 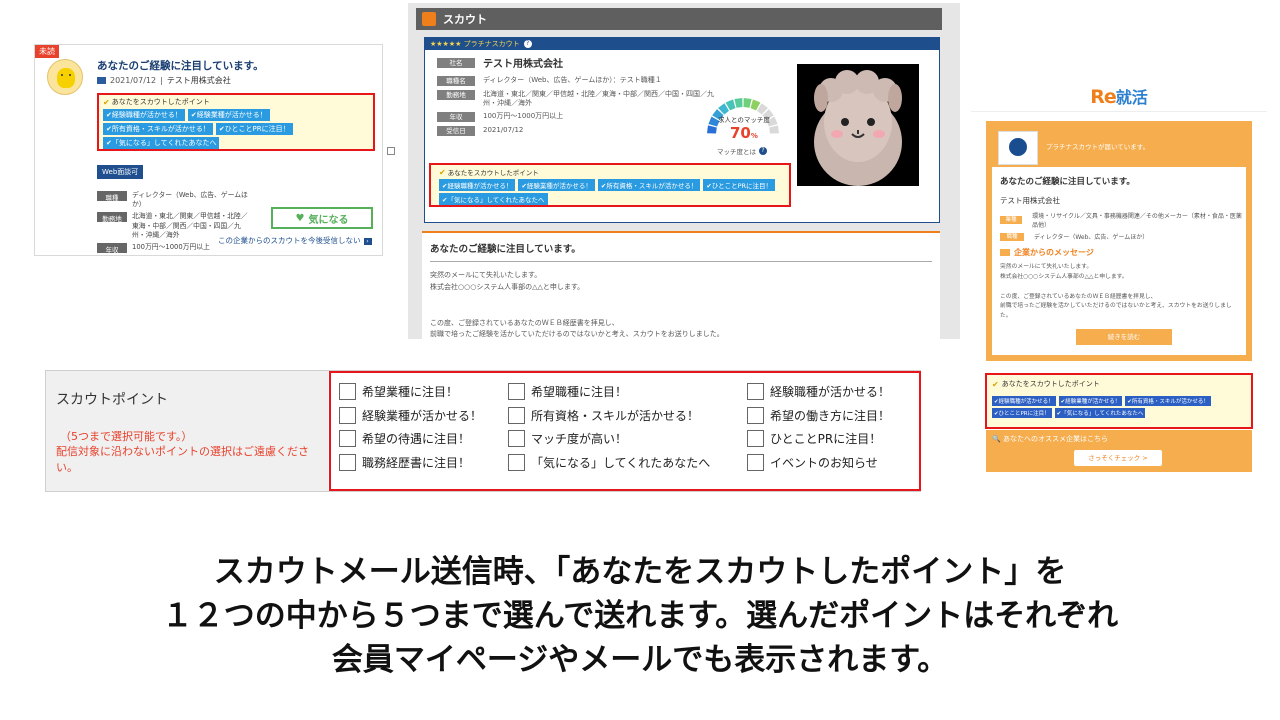 What do you see at coordinates (640, 660) in the screenshot?
I see `caption-line-3: 会員マイページやメールでも表示されます。` at bounding box center [640, 660].